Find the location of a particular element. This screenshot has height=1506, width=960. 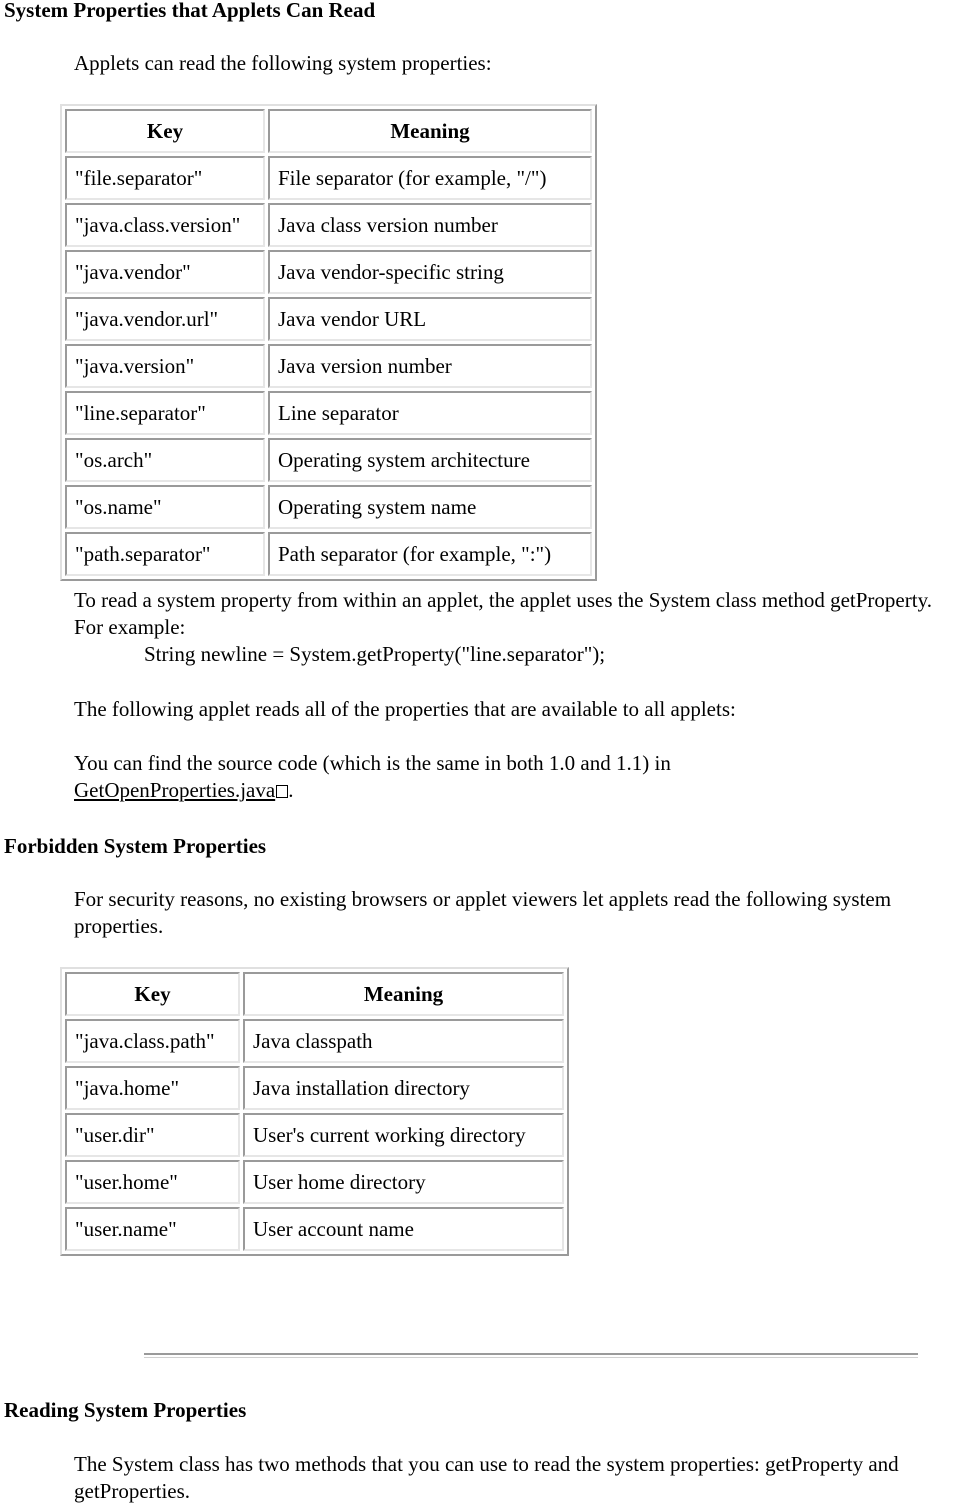

property-key: "os.name" is located at coordinates (165, 507).